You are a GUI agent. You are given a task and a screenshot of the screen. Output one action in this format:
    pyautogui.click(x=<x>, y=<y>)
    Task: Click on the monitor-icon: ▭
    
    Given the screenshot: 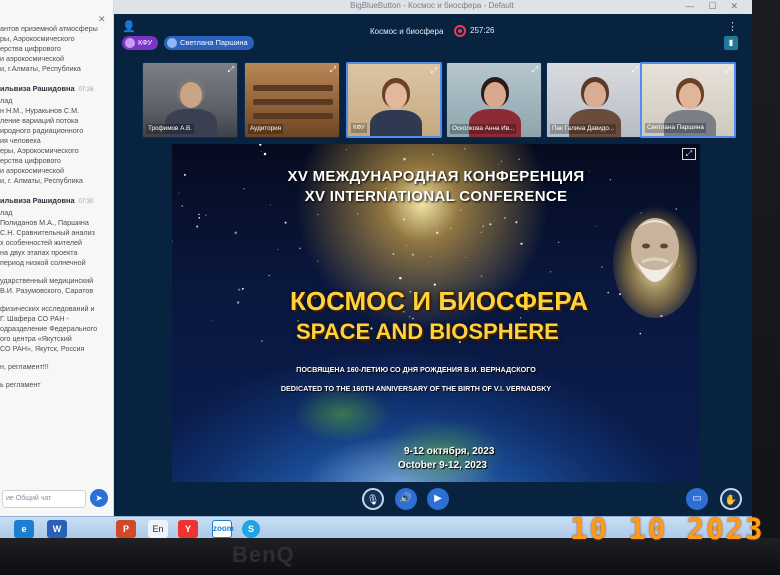 What is the action you would take?
    pyautogui.click(x=697, y=498)
    